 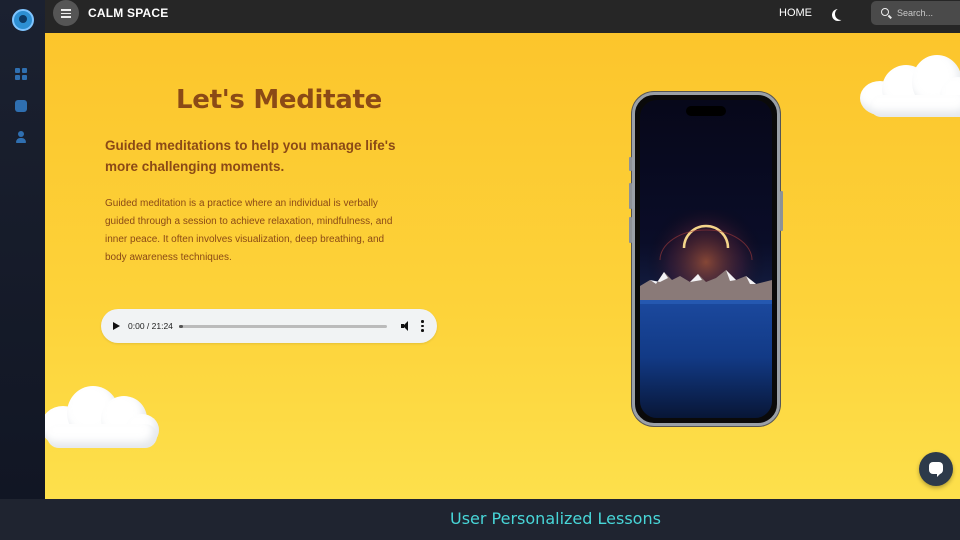 I want to click on play-icon, so click(x=116, y=326).